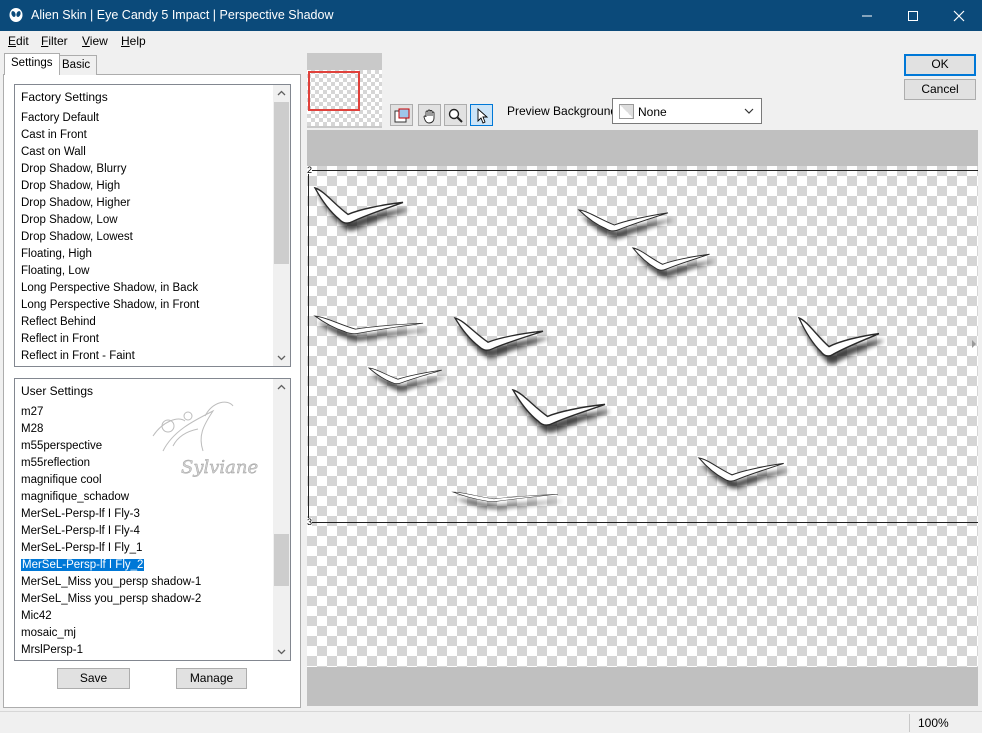  Describe the element at coordinates (54, 41) in the screenshot. I see `menu-filter: Filter` at that location.